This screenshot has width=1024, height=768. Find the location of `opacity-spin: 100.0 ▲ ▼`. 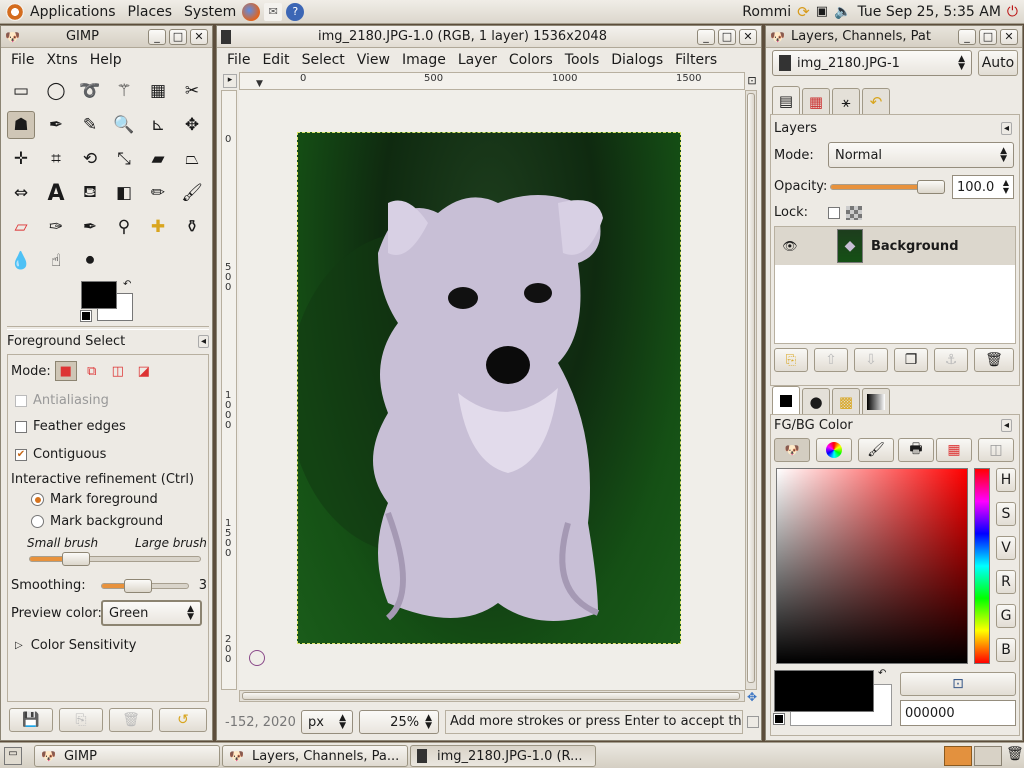

opacity-spin: 100.0 ▲ ▼ is located at coordinates (983, 187).